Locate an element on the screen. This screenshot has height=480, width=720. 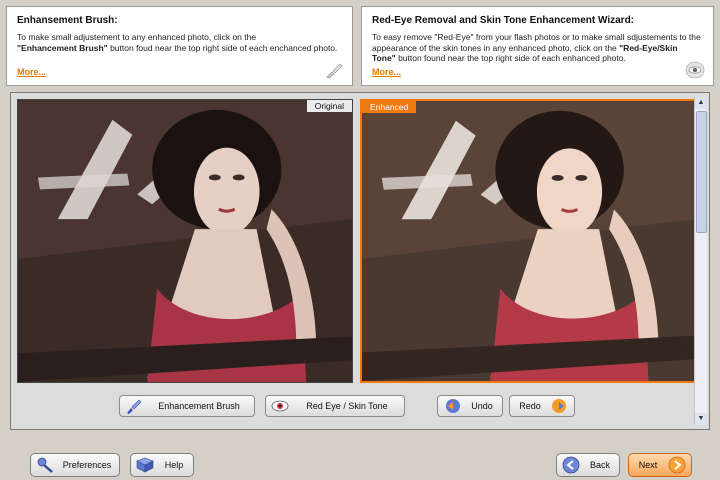
redo-icon is located at coordinates (559, 406).